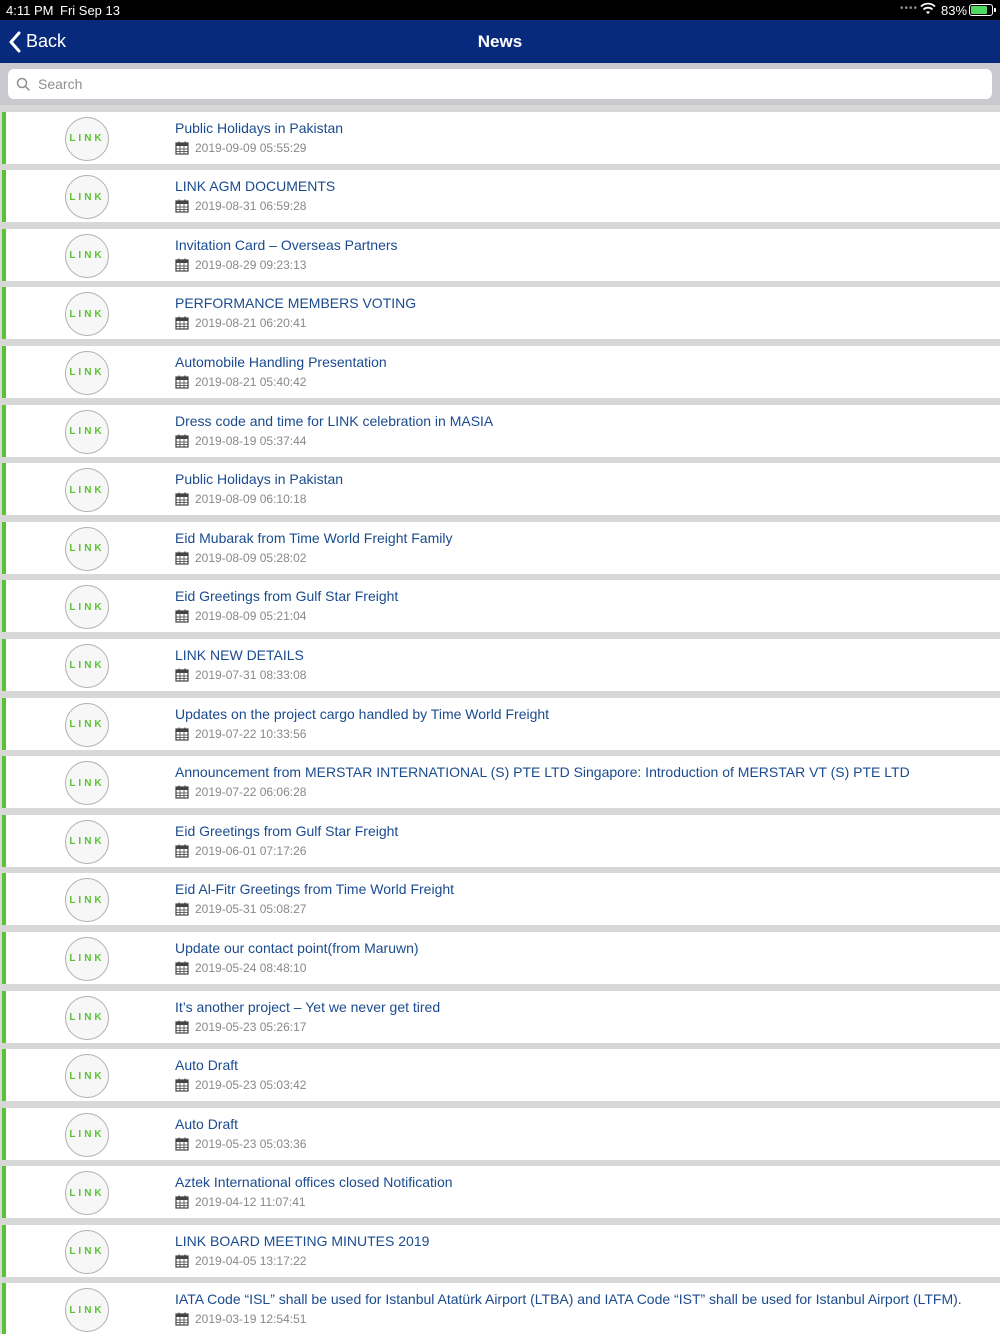  Describe the element at coordinates (251, 499) in the screenshot. I see `news-date-text: 2019-08-09 06:10:18` at that location.